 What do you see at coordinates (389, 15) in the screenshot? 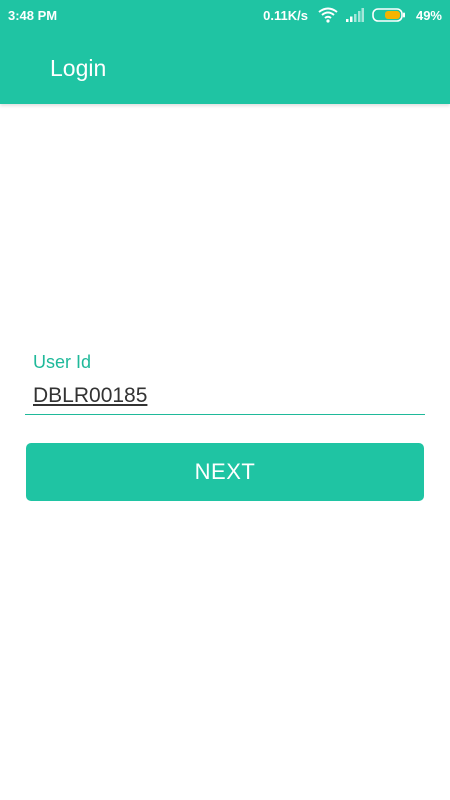
I see `battery-icon` at bounding box center [389, 15].